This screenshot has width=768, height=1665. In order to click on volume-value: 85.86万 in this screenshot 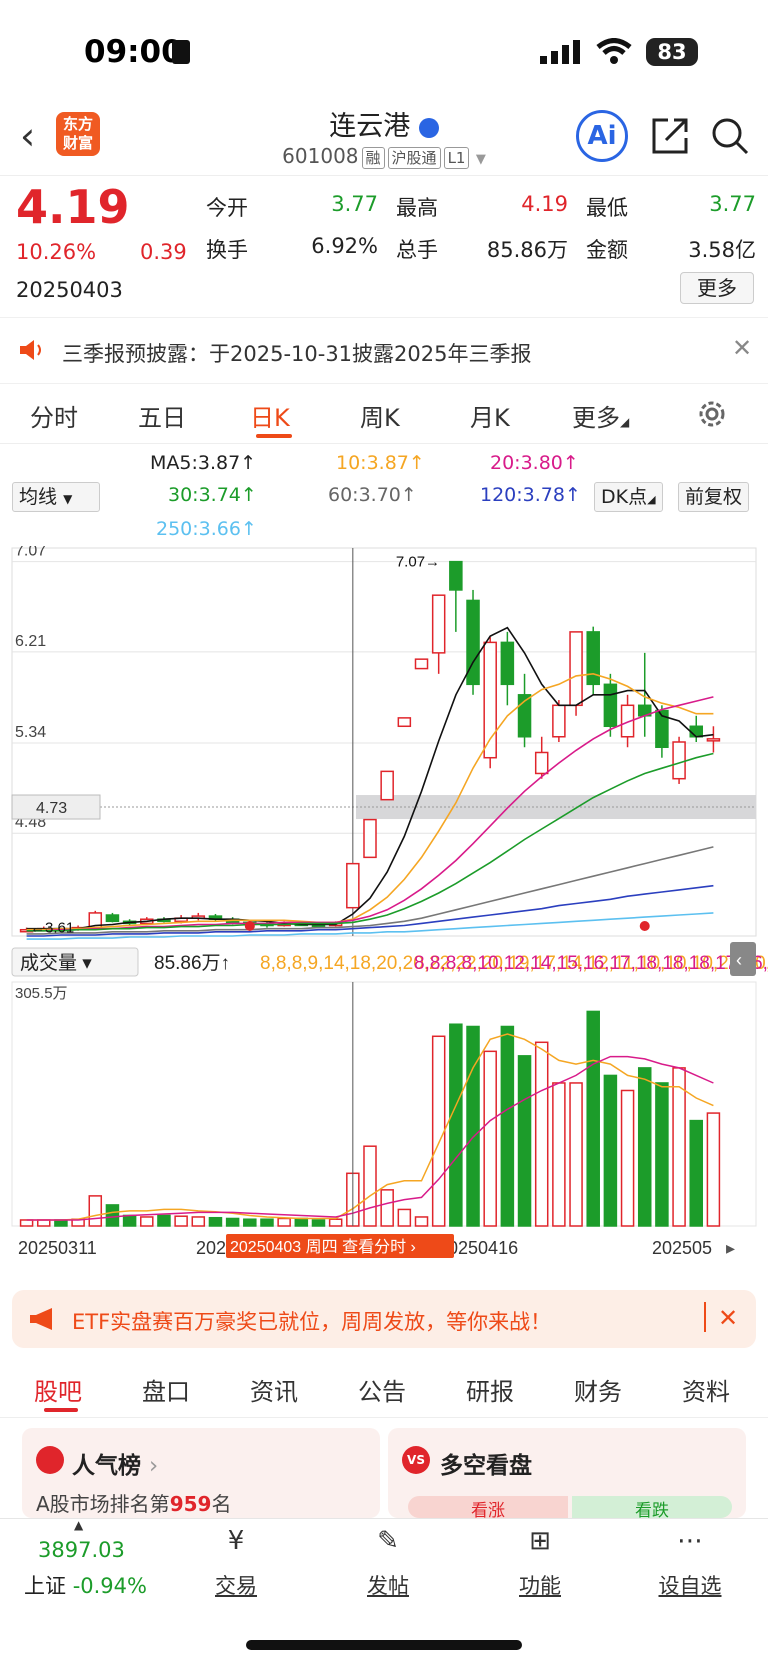, I will do `click(527, 250)`.